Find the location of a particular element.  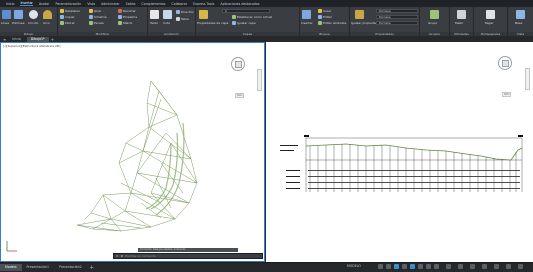

match-properties-icon is located at coordinates (359, 14).